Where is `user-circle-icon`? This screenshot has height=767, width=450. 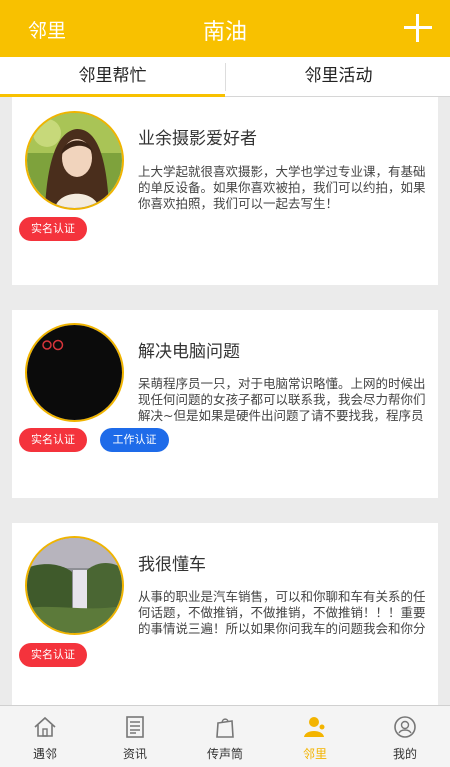
user-circle-icon is located at coordinates (405, 727).